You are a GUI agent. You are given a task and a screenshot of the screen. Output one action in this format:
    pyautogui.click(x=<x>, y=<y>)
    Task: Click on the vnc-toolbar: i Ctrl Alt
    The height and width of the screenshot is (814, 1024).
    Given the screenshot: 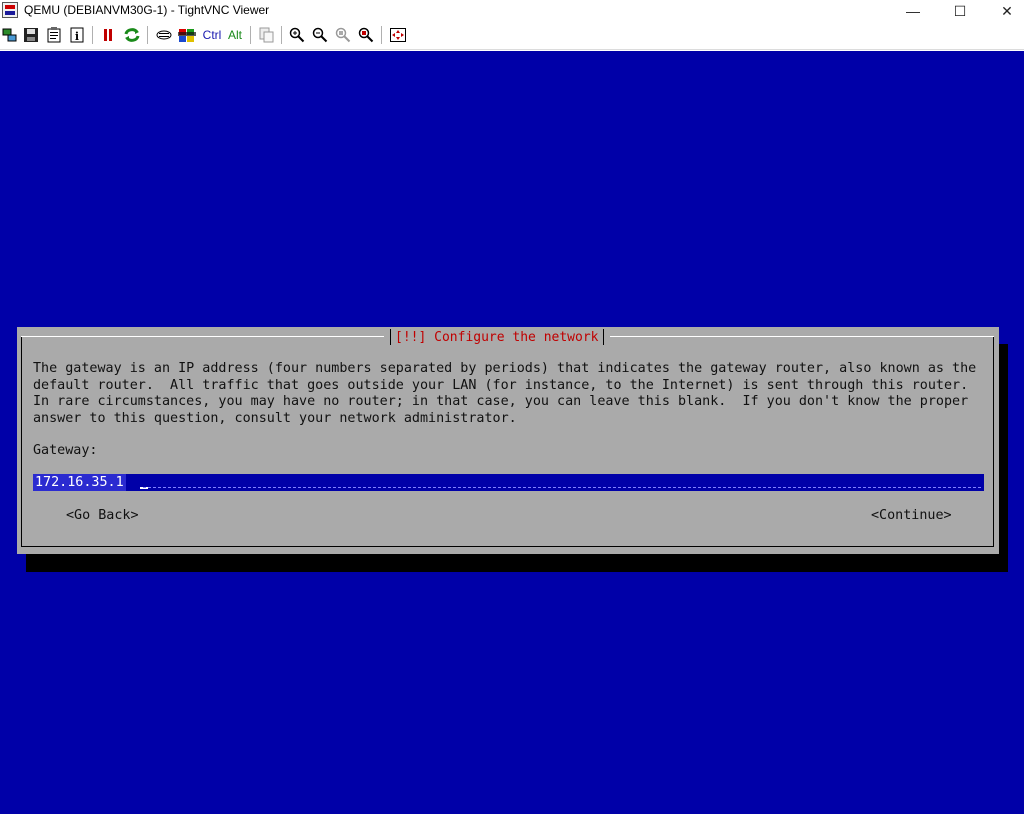 What is the action you would take?
    pyautogui.click(x=512, y=36)
    